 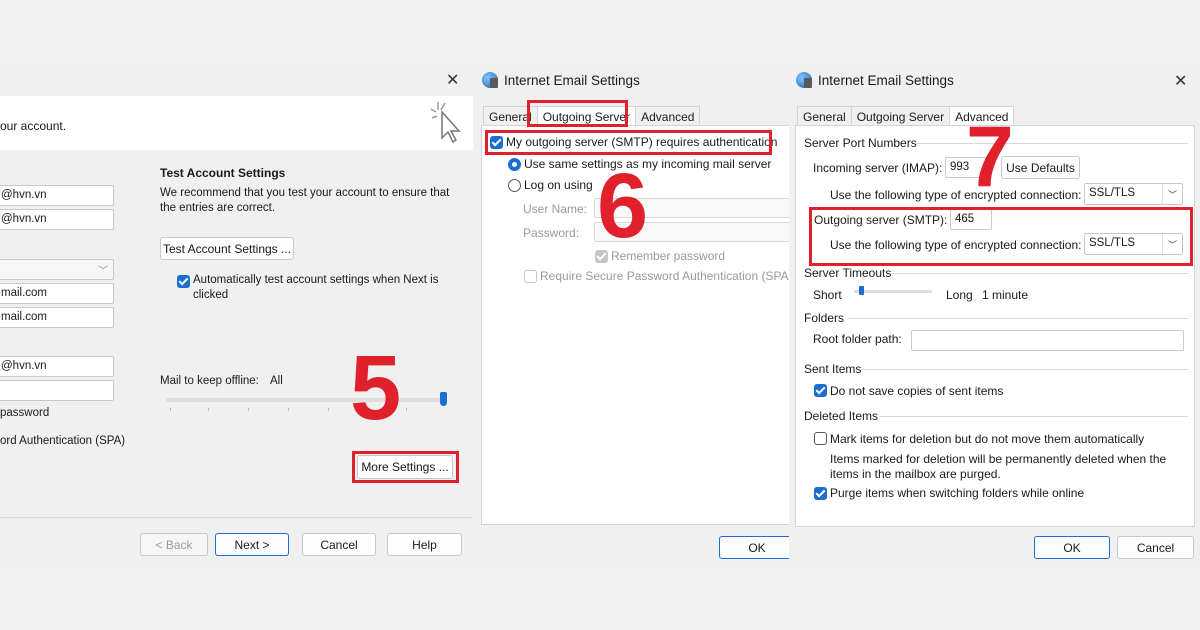 I want to click on footer-divider, so click(x=236, y=517).